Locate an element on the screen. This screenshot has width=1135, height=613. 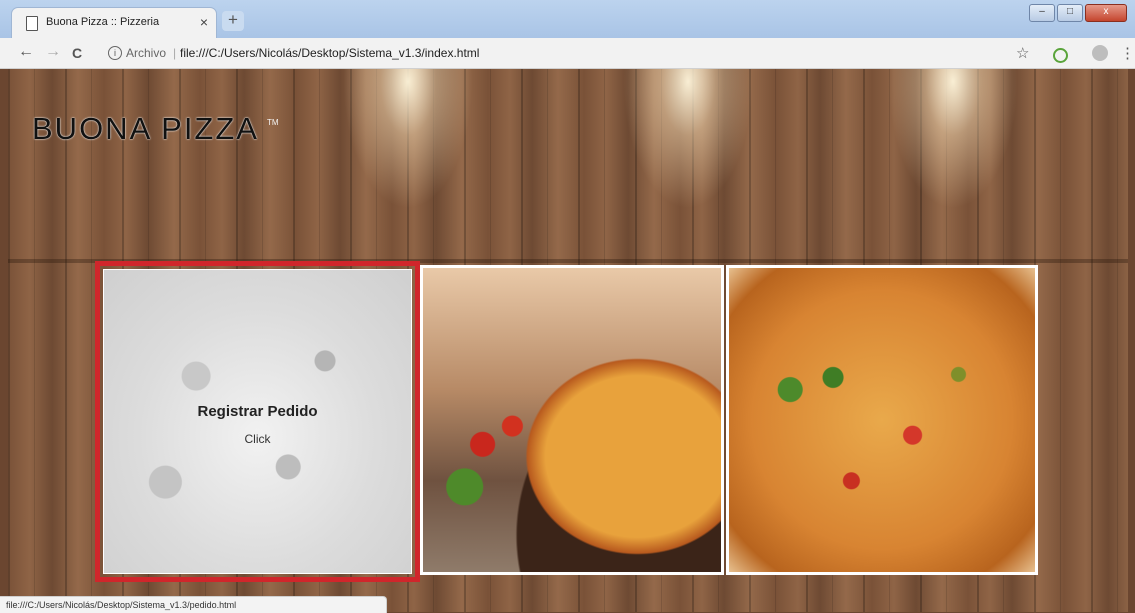
pizza-top-view-image is located at coordinates (882, 420).